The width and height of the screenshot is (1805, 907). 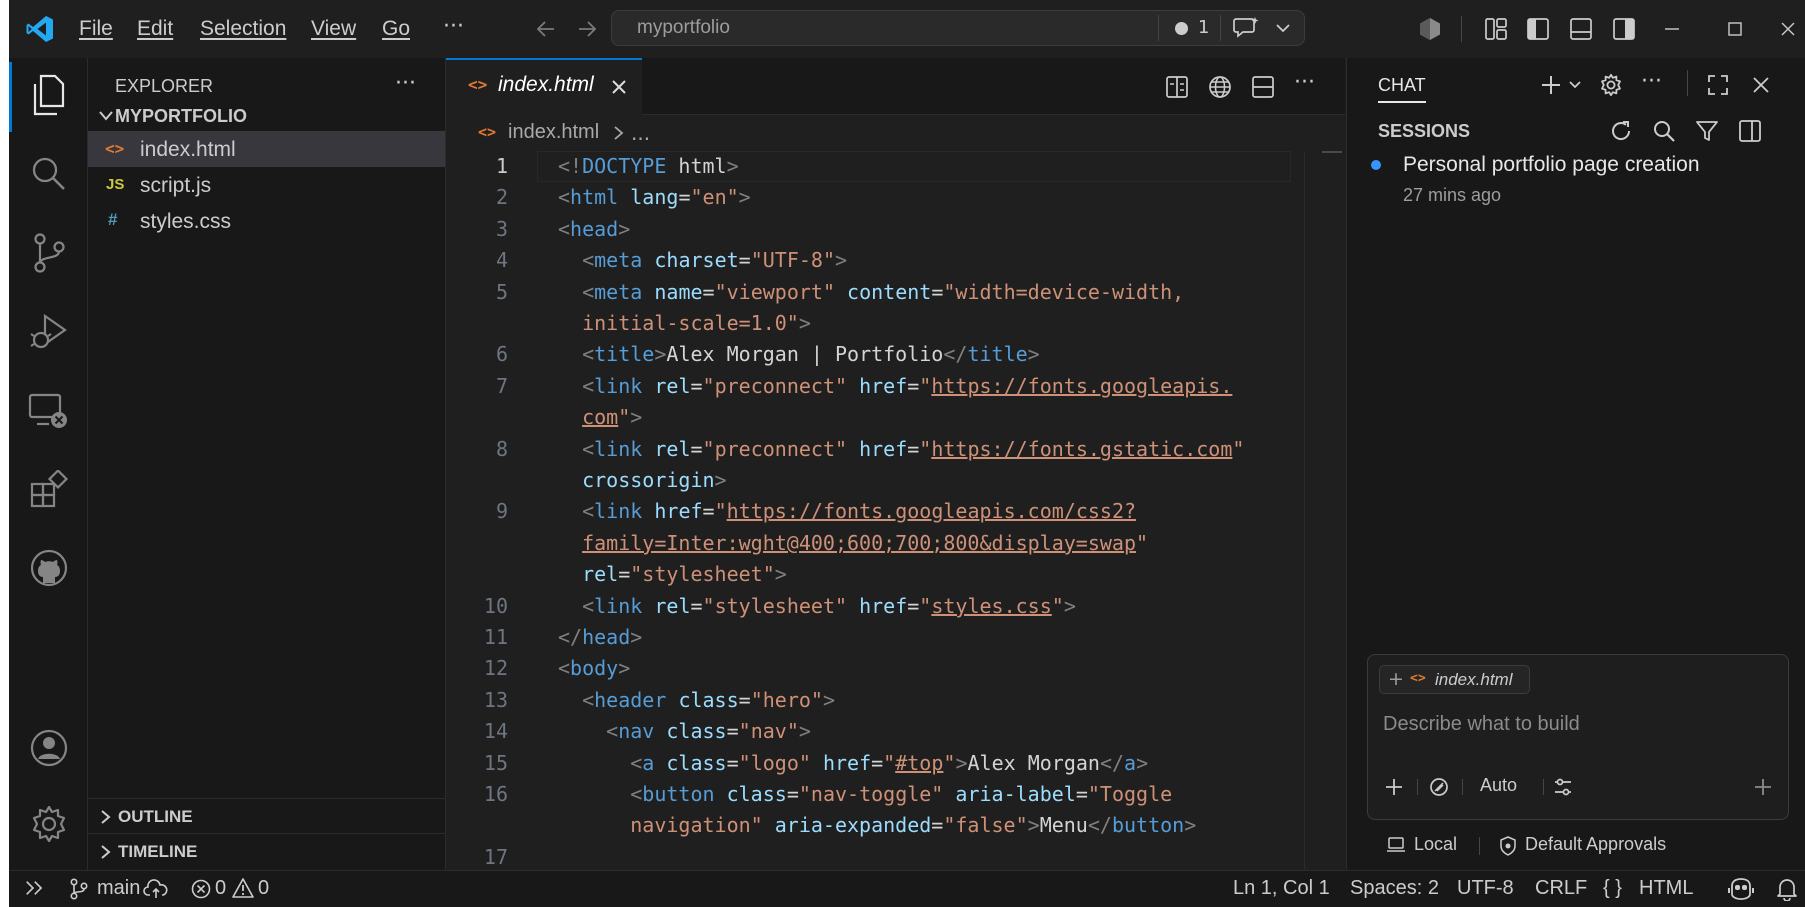 What do you see at coordinates (1563, 787) in the screenshot?
I see `tools-sliders-icon` at bounding box center [1563, 787].